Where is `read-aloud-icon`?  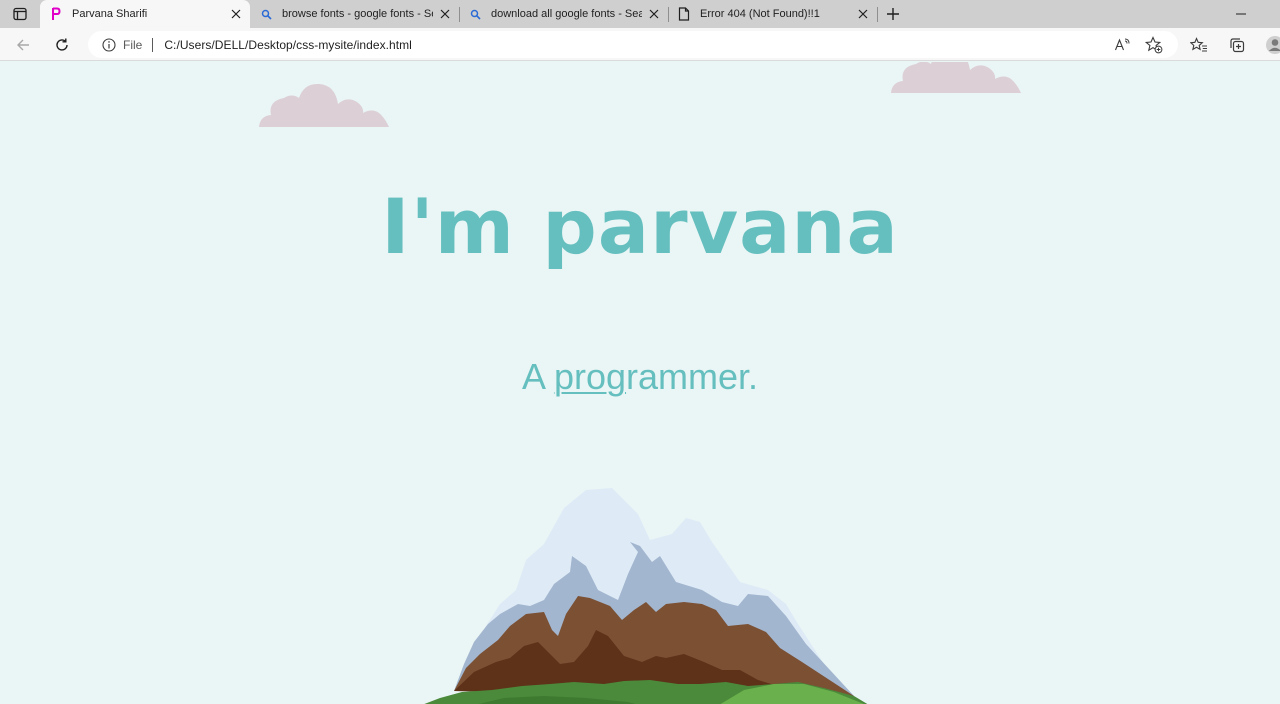 read-aloud-icon is located at coordinates (1122, 44).